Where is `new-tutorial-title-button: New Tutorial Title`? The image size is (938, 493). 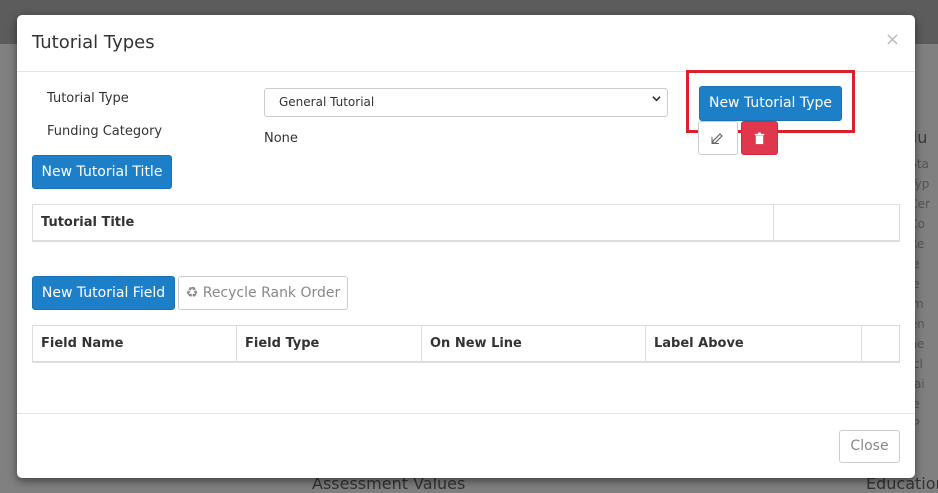 new-tutorial-title-button: New Tutorial Title is located at coordinates (102, 172).